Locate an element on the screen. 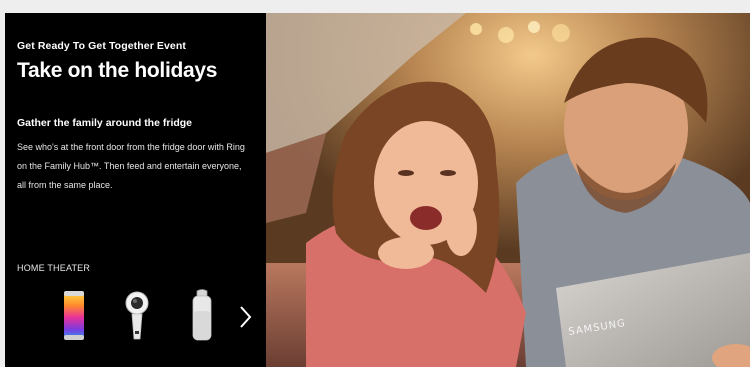  carousel-next-button is located at coordinates (245, 317).